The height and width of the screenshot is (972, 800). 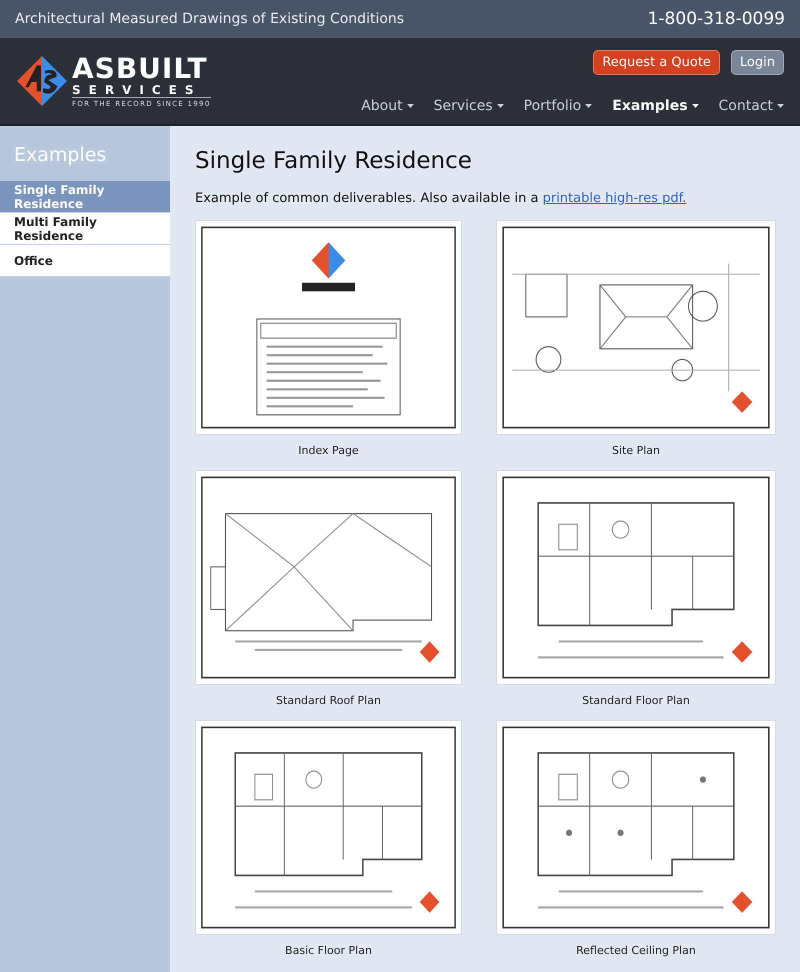 What do you see at coordinates (636, 950) in the screenshot?
I see `drawing-caption: Reflected Ceiling Plan` at bounding box center [636, 950].